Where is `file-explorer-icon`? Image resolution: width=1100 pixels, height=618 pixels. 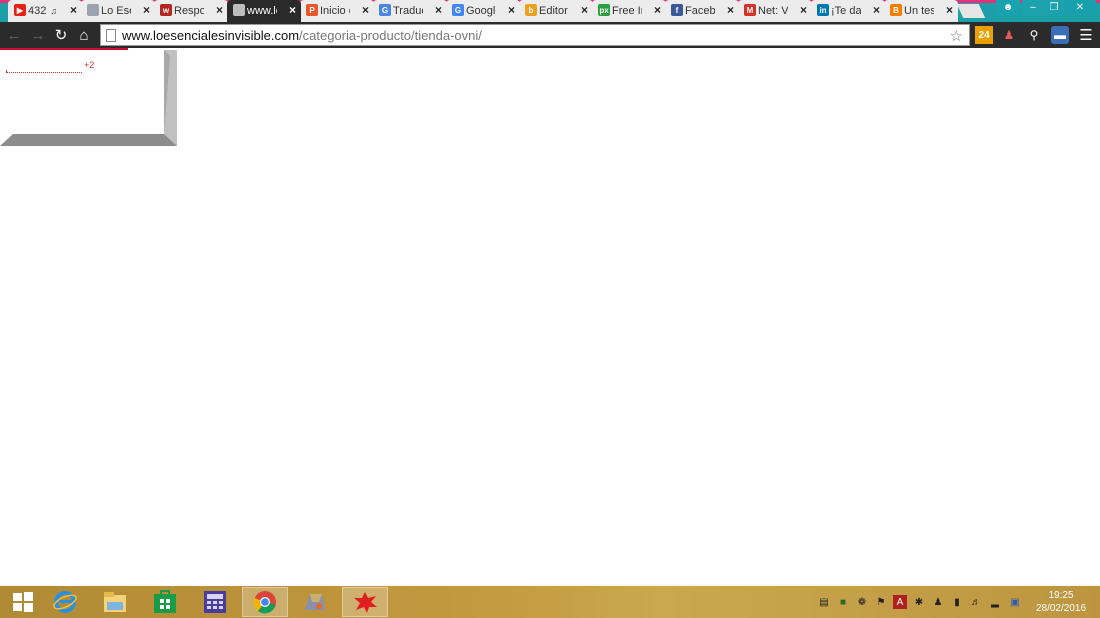
file-explorer-icon is located at coordinates (115, 602).